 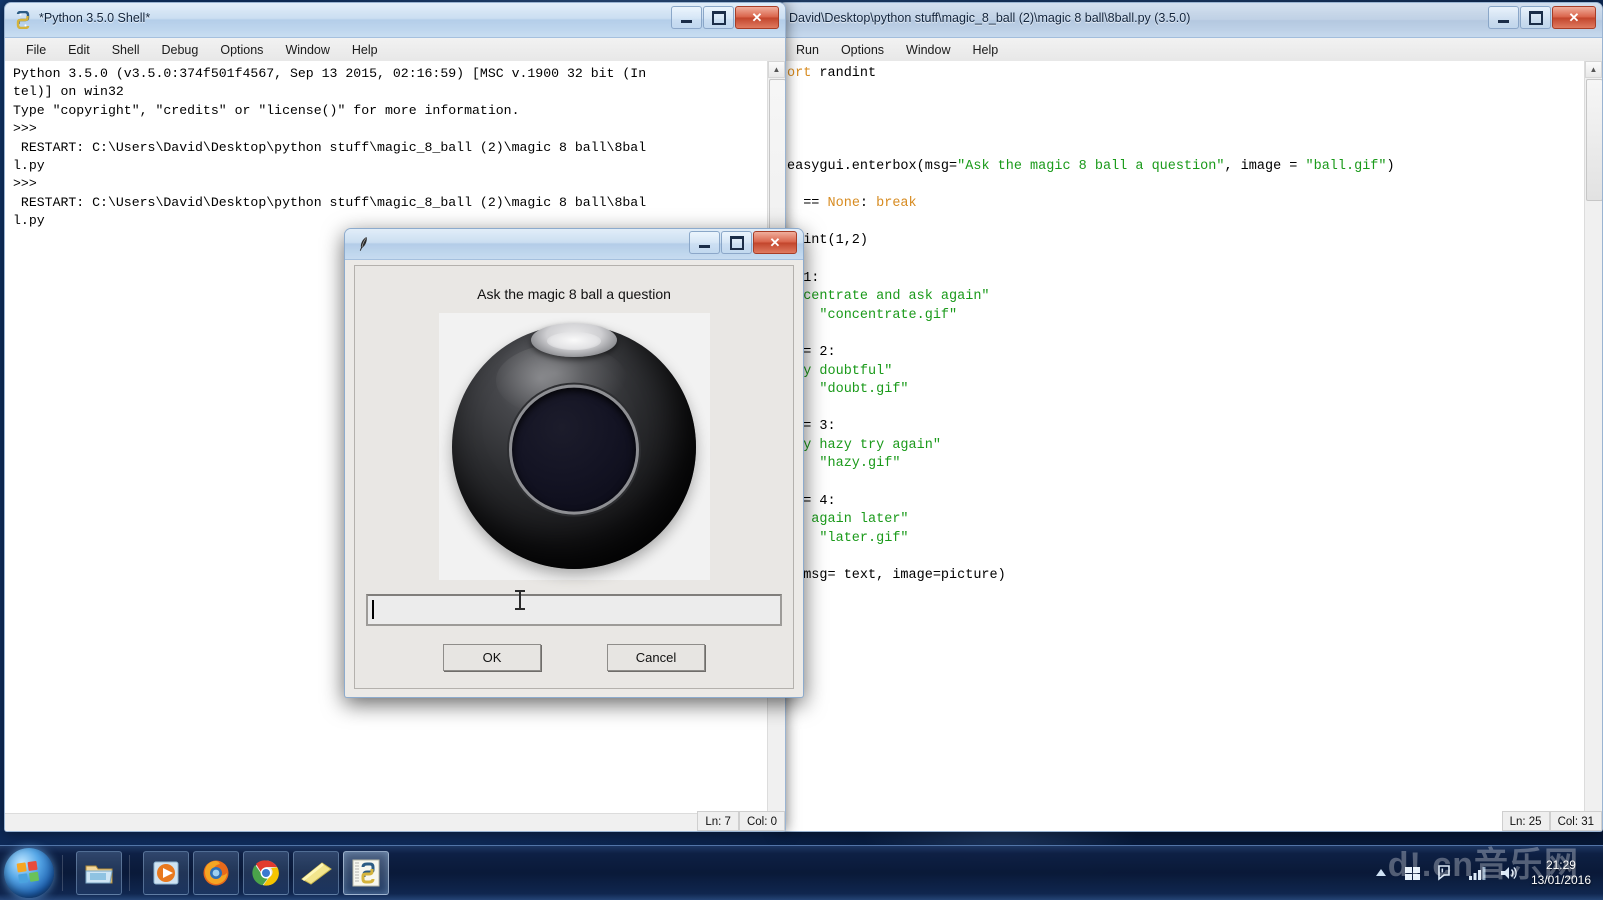 I want to click on taskbar-item-firefox, so click(x=216, y=873).